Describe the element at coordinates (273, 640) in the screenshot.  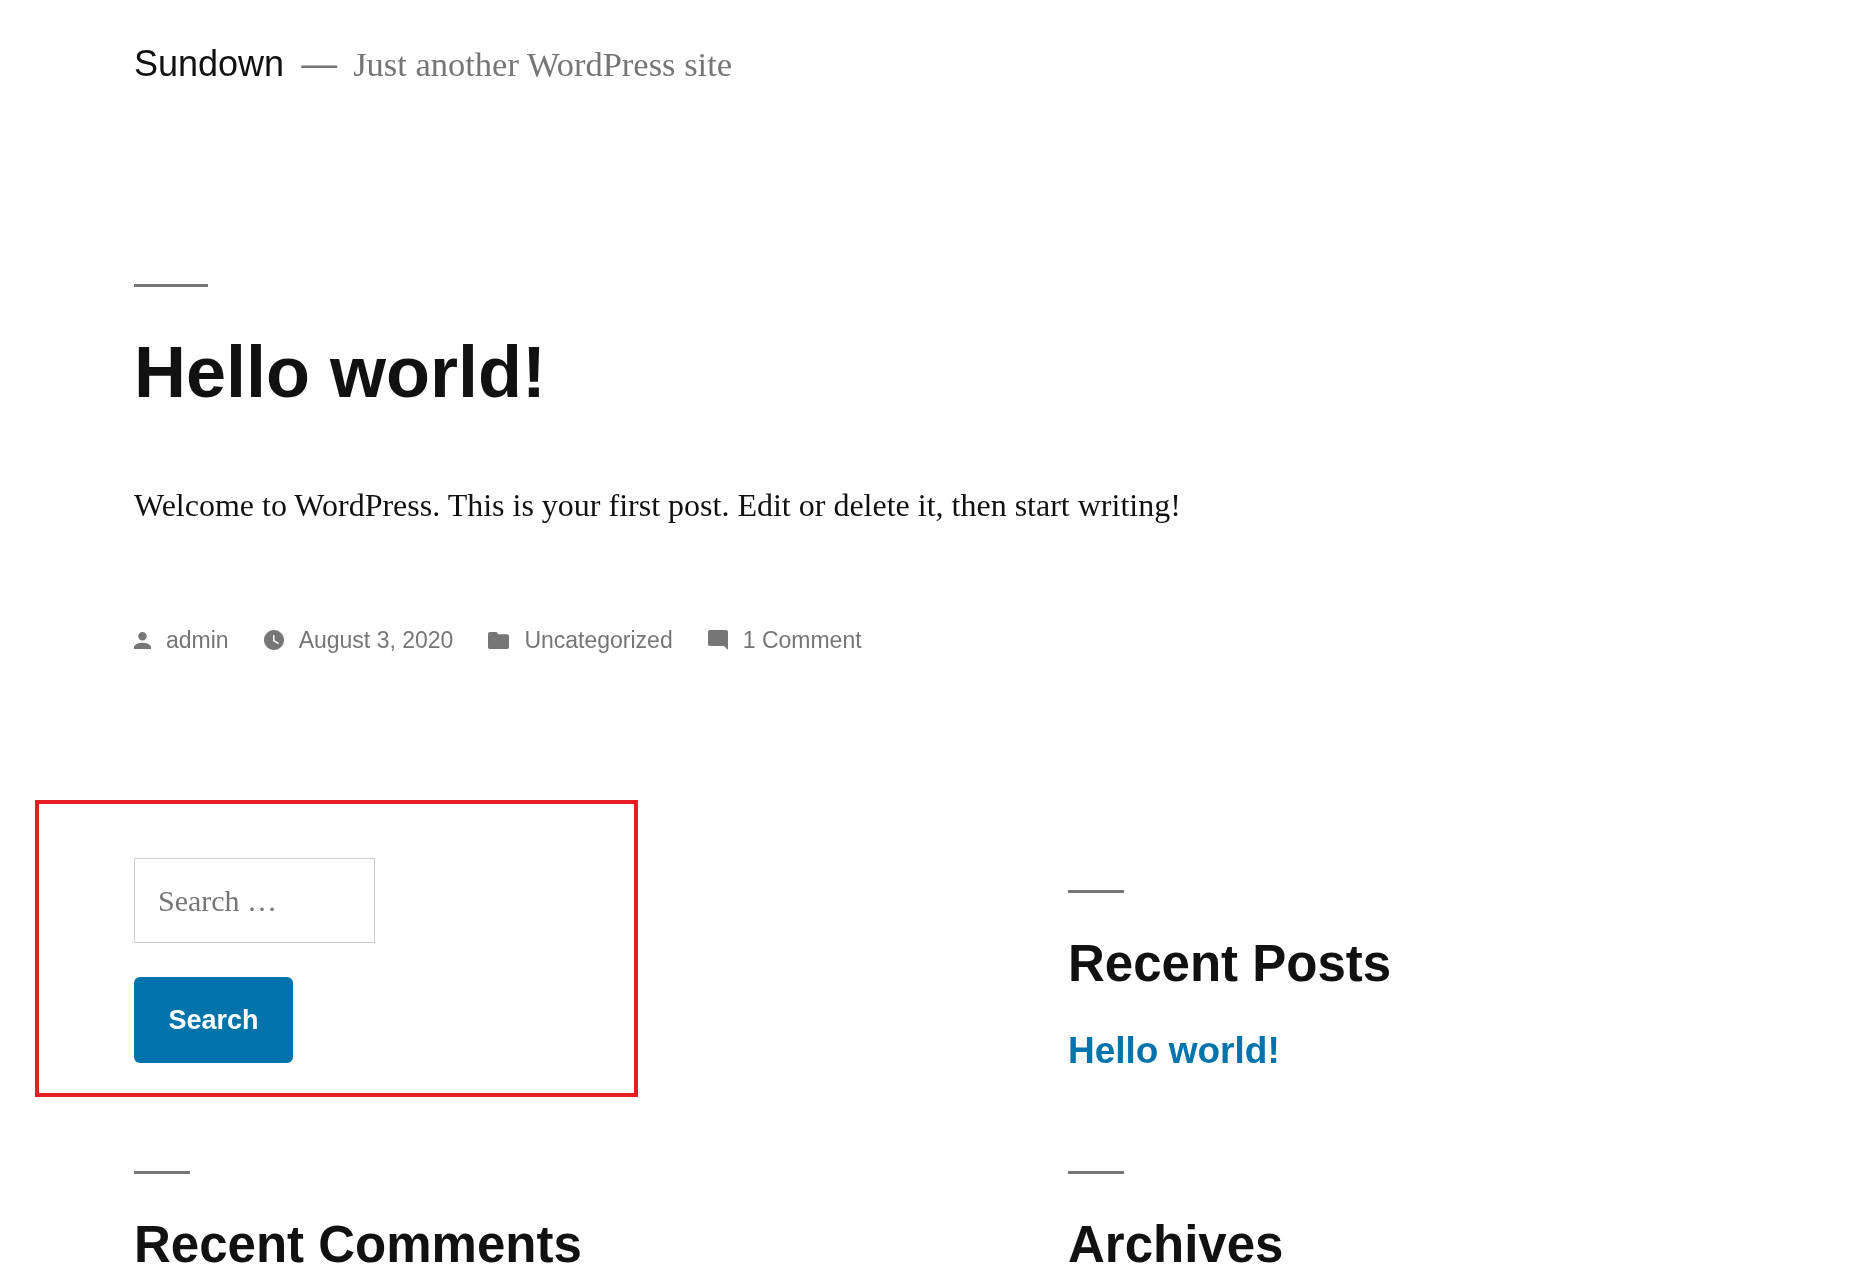
I see `clock-icon` at that location.